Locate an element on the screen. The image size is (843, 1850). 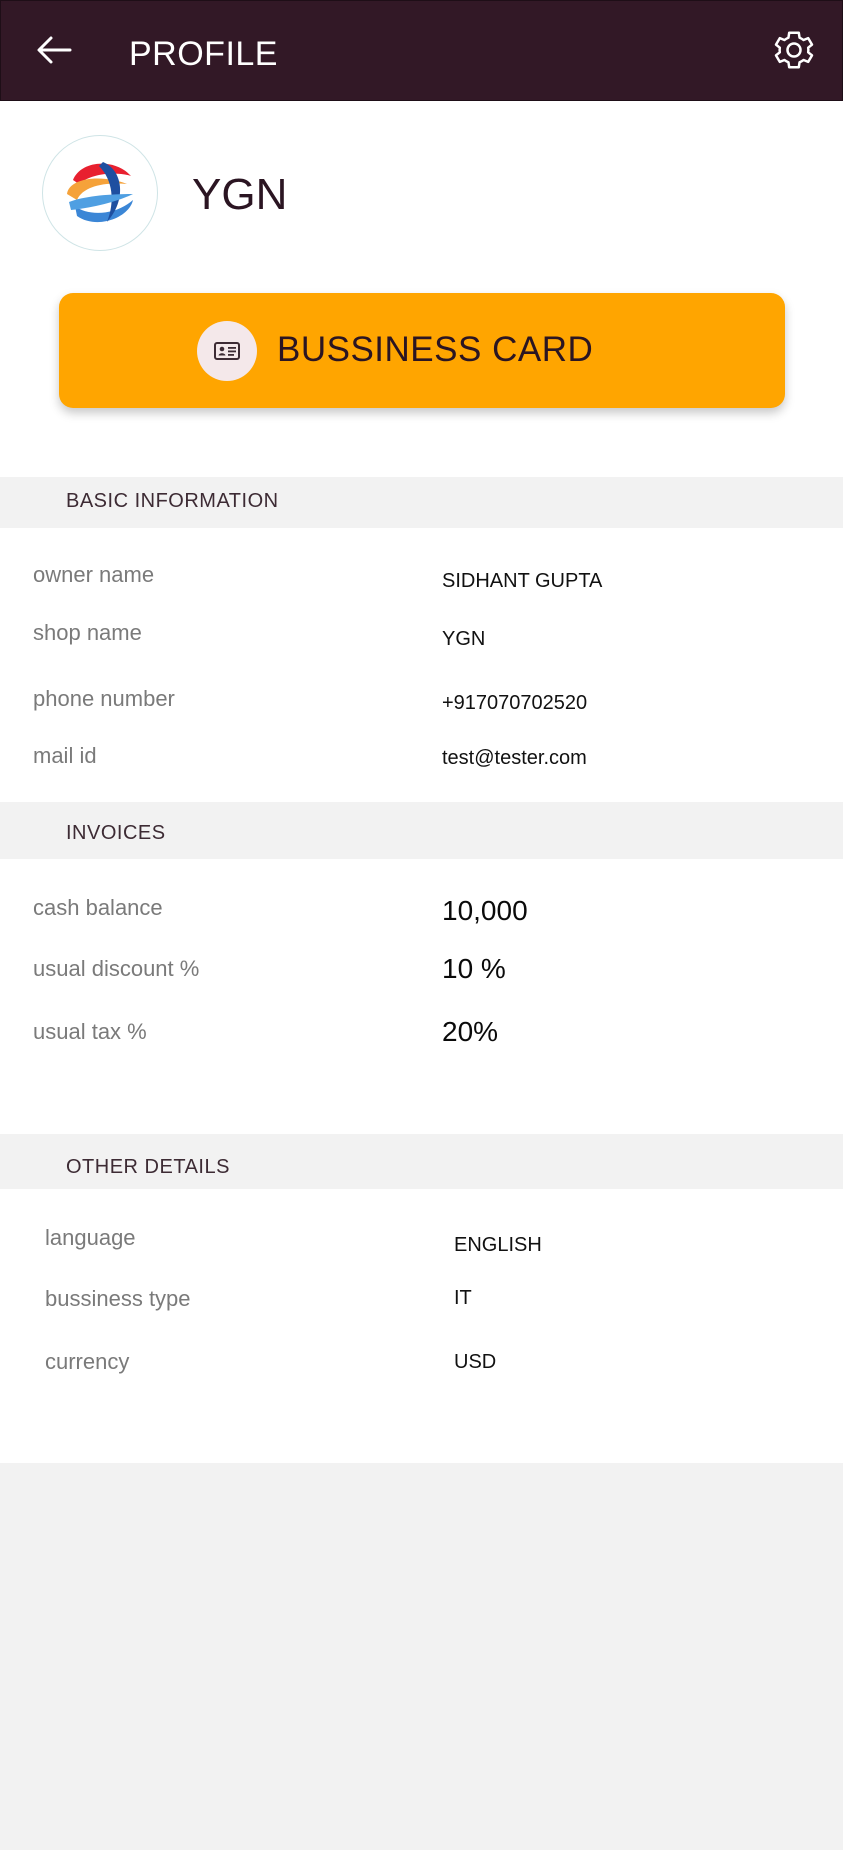
shop-name-value: YGN is located at coordinates (464, 639).